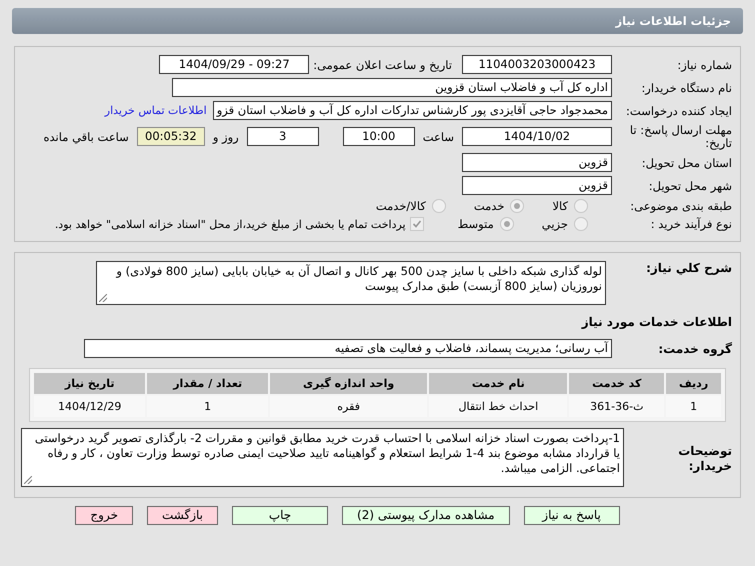 The width and height of the screenshot is (755, 566). What do you see at coordinates (382, 65) in the screenshot?
I see `field-label: تاریخ و ساعت اعلان عمومی:` at bounding box center [382, 65].